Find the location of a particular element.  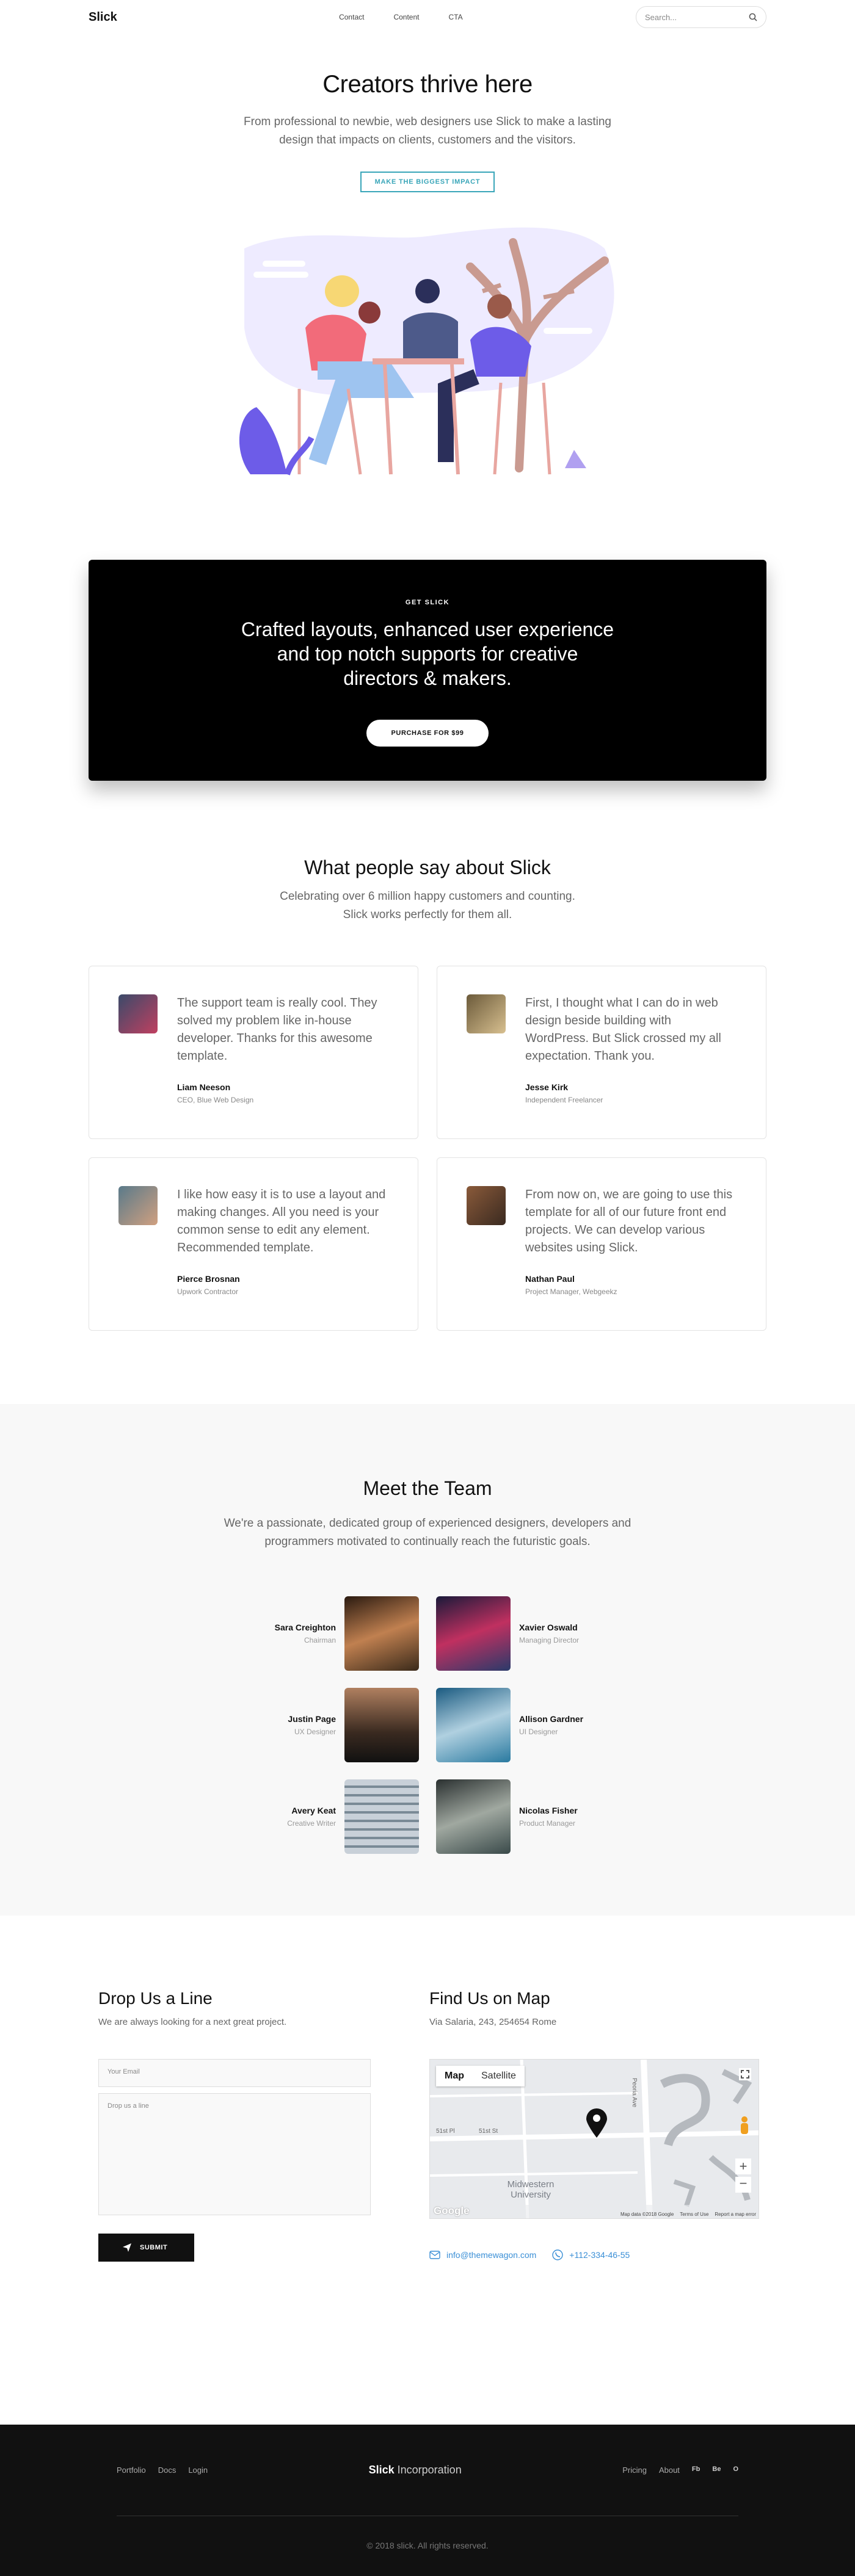

nav-contact: Contact is located at coordinates (351, 17).